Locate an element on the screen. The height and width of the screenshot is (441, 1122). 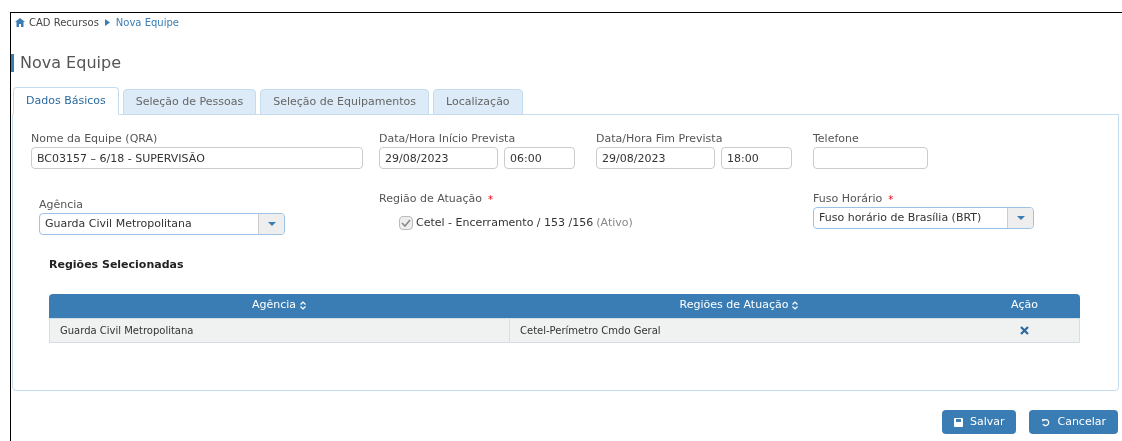
tab: Seleção de Pessoas is located at coordinates (189, 102).